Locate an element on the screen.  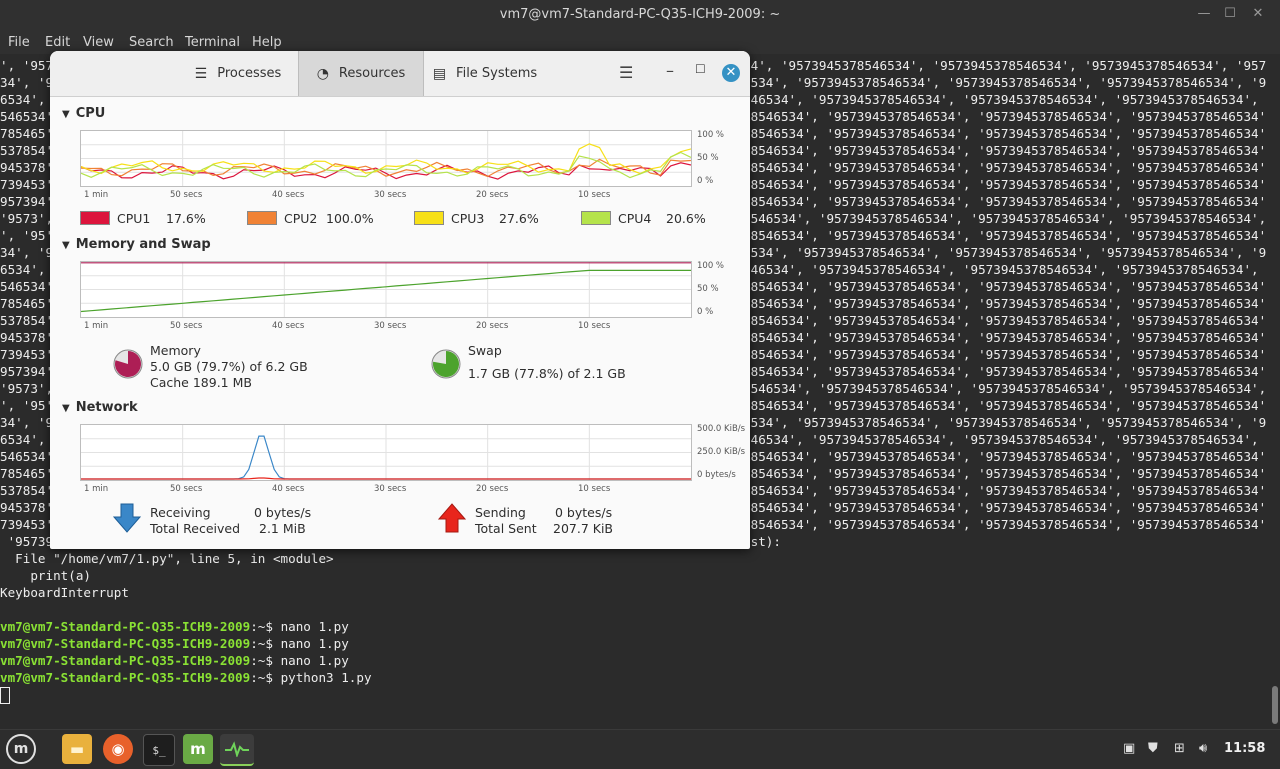
cpu2-value: 100.0% is located at coordinates (350, 218).